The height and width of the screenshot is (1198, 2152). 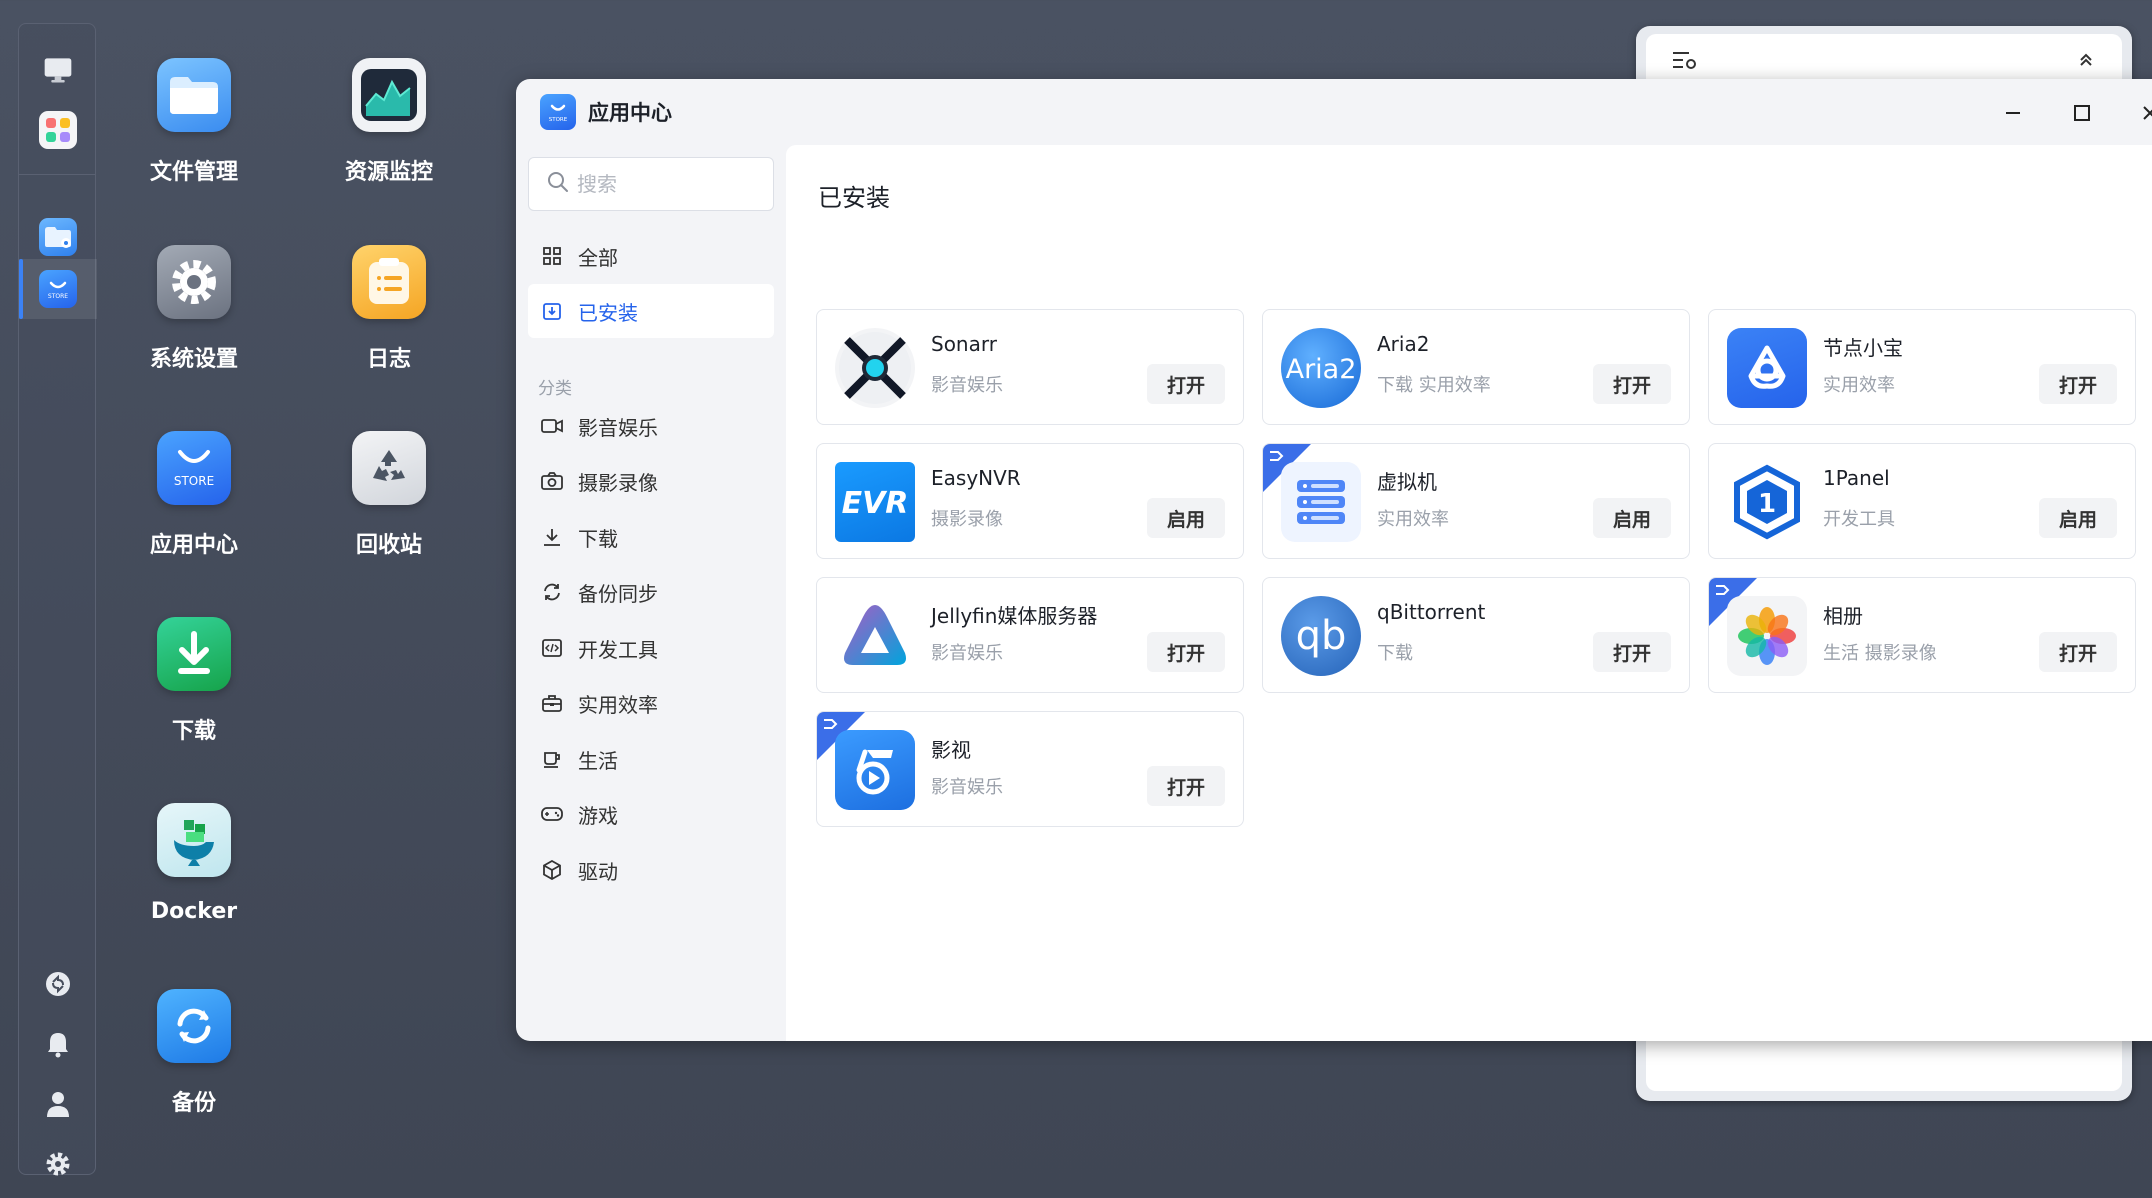 I want to click on collapse-up-icon, so click(x=2086, y=62).